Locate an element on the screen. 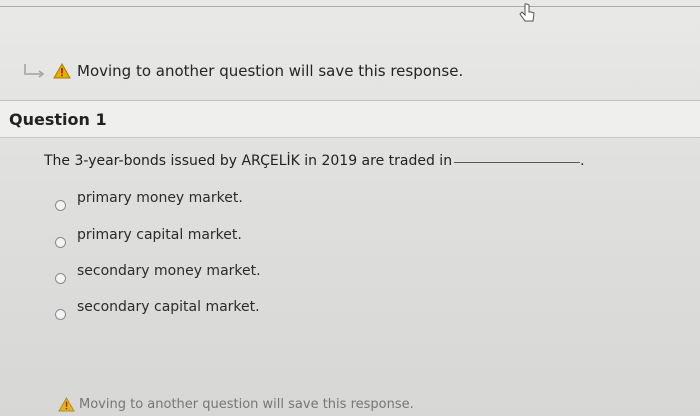  question-title: Question 1 is located at coordinates (58, 119).